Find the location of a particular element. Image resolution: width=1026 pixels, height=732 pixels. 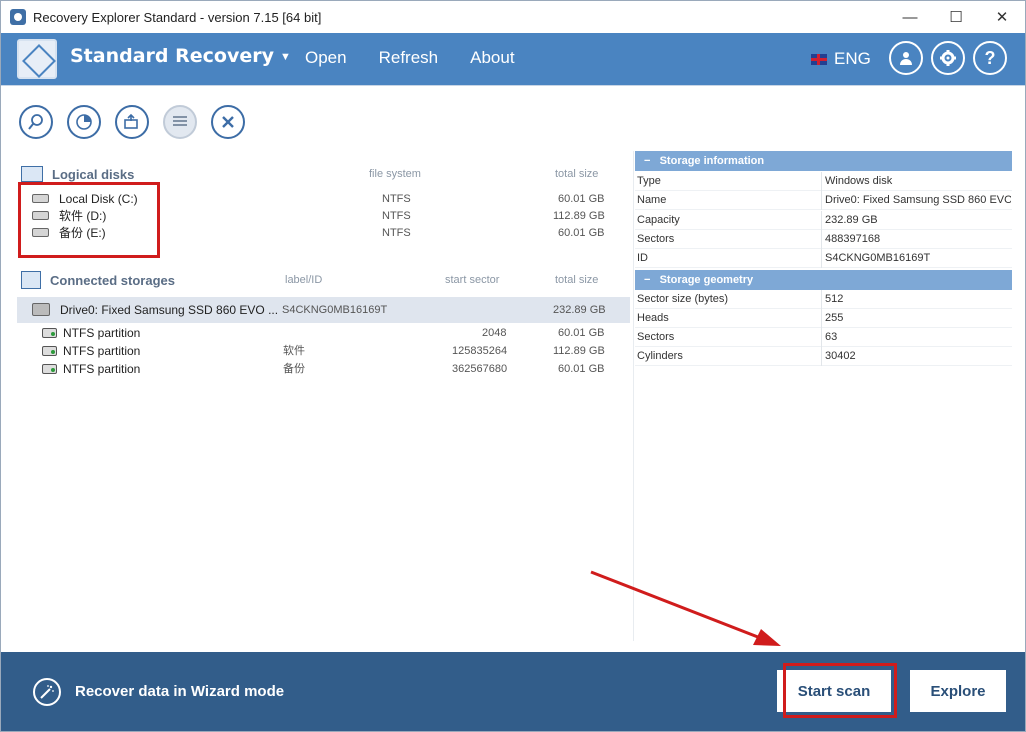

partition-start-sector: 125835264 is located at coordinates (480, 351).